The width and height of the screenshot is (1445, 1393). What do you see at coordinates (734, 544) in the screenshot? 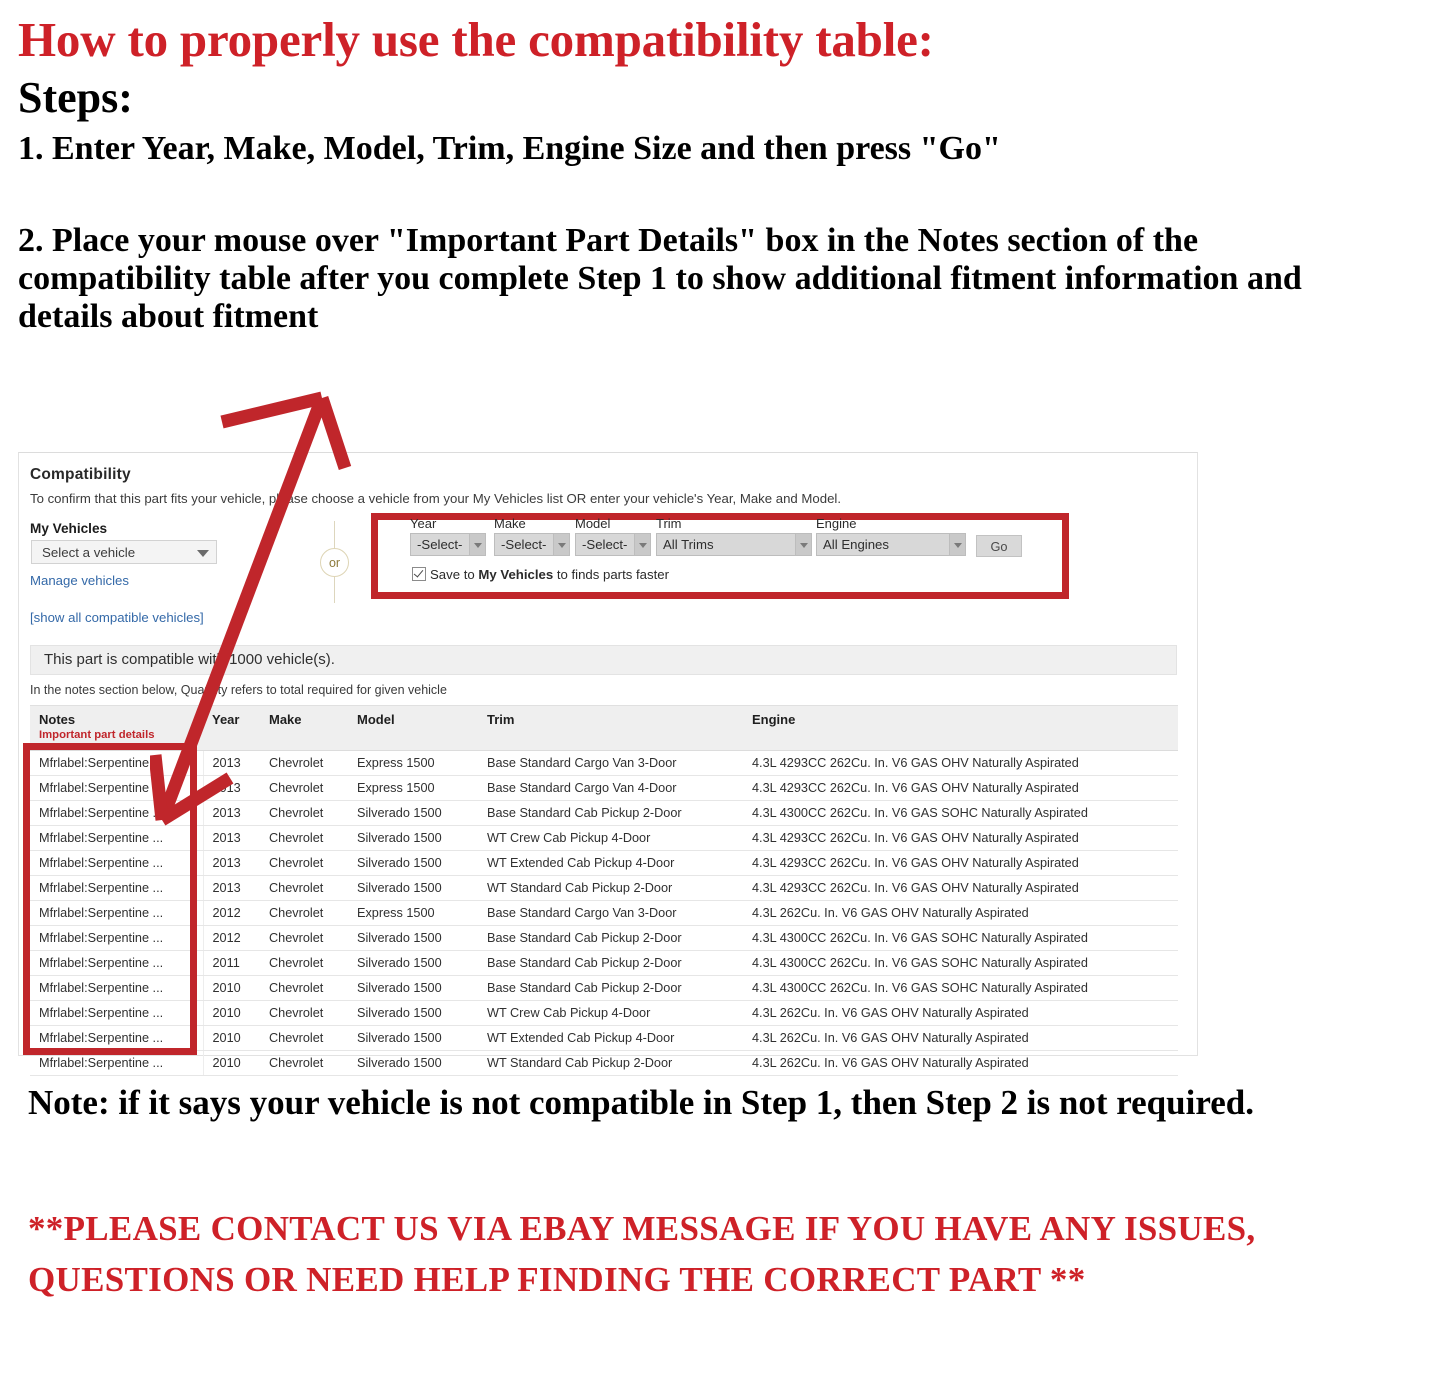
I see `trim-select: All Trims` at bounding box center [734, 544].